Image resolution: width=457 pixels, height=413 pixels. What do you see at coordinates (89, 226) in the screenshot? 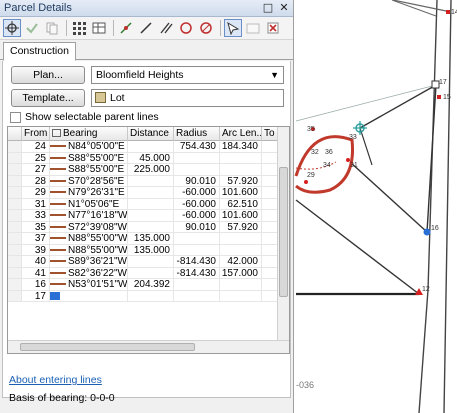
I see `cell-bearing: S72°39'08"W` at bounding box center [89, 226].